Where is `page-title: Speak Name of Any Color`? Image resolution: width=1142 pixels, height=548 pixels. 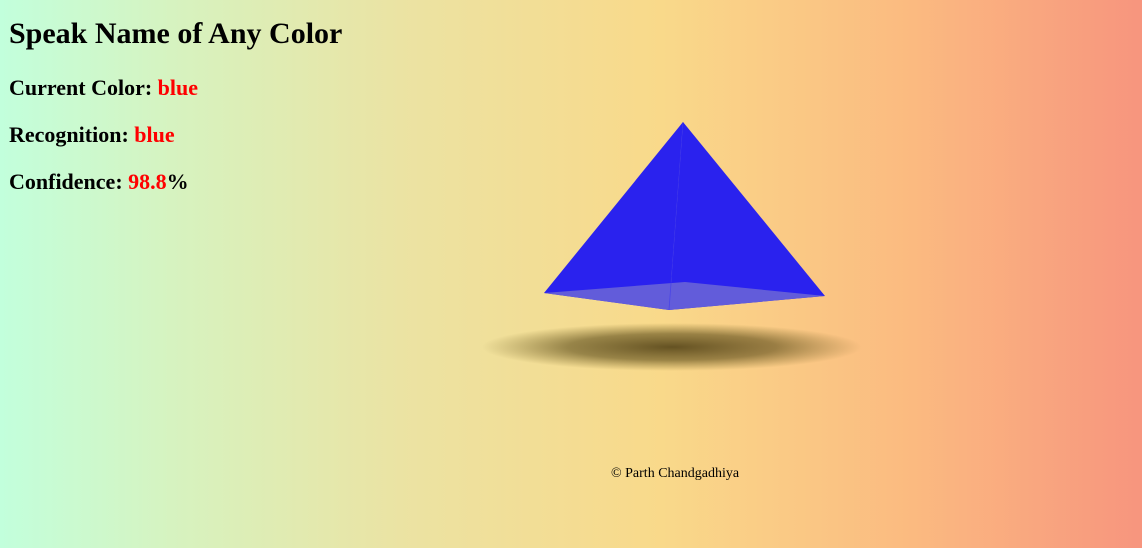 page-title: Speak Name of Any Color is located at coordinates (176, 33).